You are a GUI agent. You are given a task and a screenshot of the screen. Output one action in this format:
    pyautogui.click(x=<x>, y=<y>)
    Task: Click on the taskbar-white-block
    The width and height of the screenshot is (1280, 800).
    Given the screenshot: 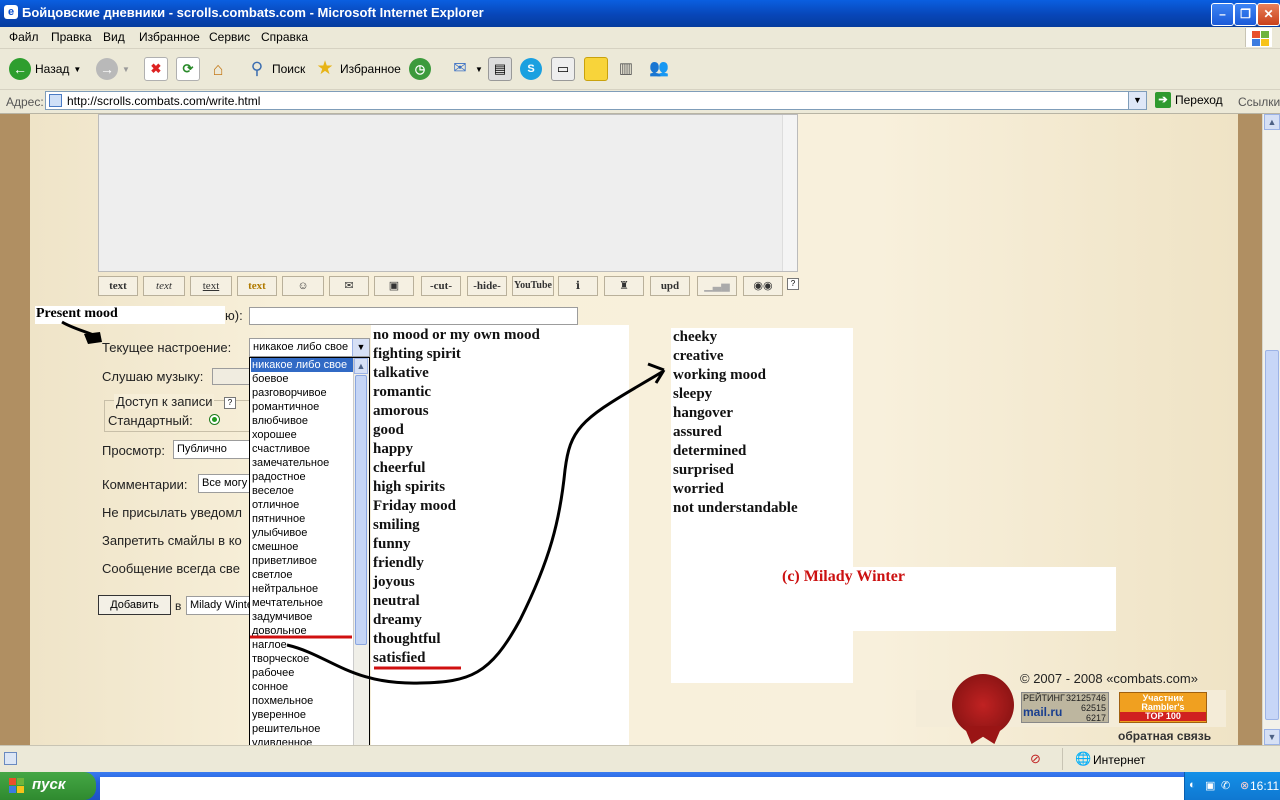 What is the action you would take?
    pyautogui.click(x=642, y=788)
    